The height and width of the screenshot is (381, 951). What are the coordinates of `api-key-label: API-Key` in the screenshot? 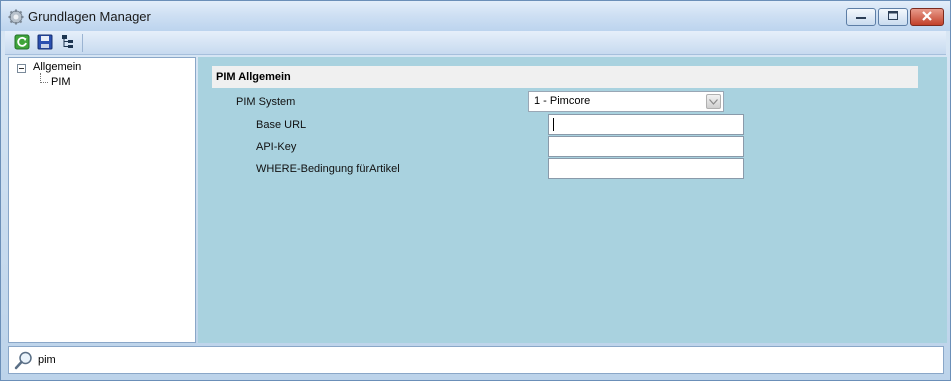 It's located at (276, 147).